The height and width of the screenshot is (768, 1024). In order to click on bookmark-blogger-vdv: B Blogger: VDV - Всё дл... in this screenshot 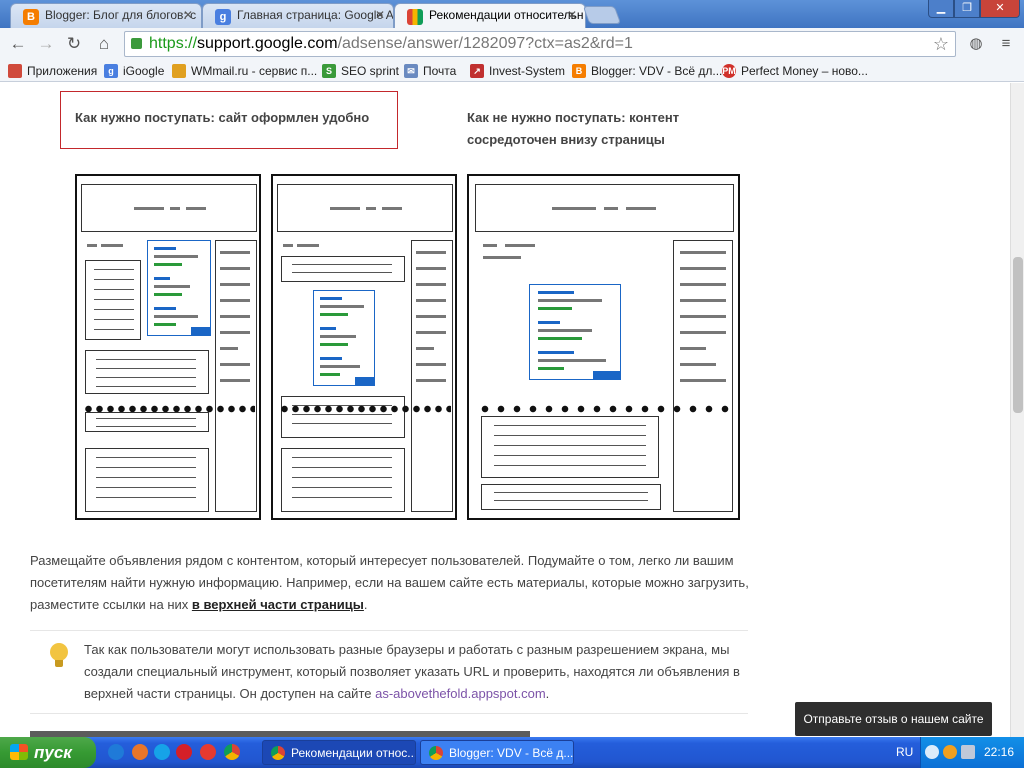, I will do `click(647, 71)`.